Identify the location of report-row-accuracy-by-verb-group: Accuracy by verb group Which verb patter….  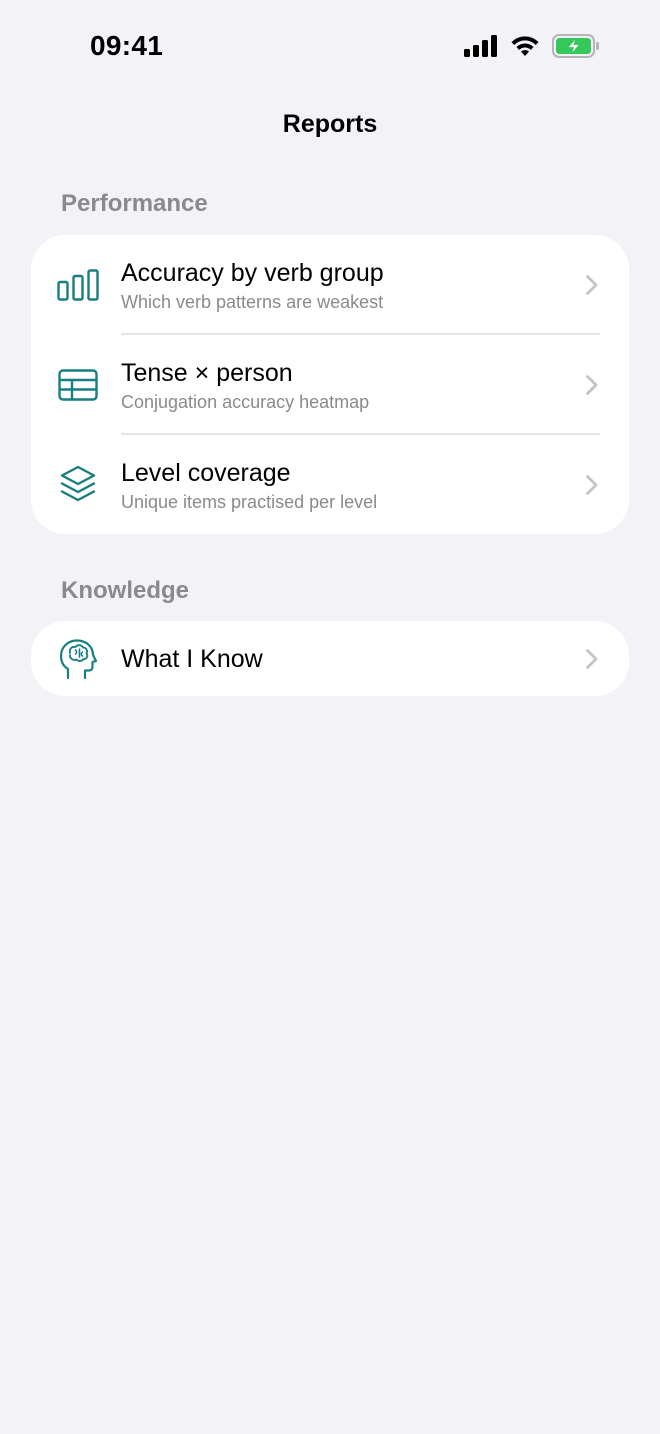
(330, 284).